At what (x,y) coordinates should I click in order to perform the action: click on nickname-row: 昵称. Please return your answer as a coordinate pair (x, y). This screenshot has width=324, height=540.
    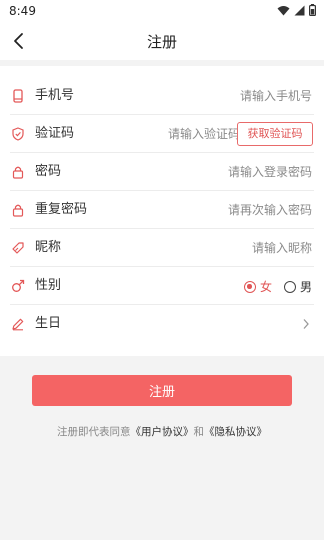
    Looking at the image, I should click on (162, 248).